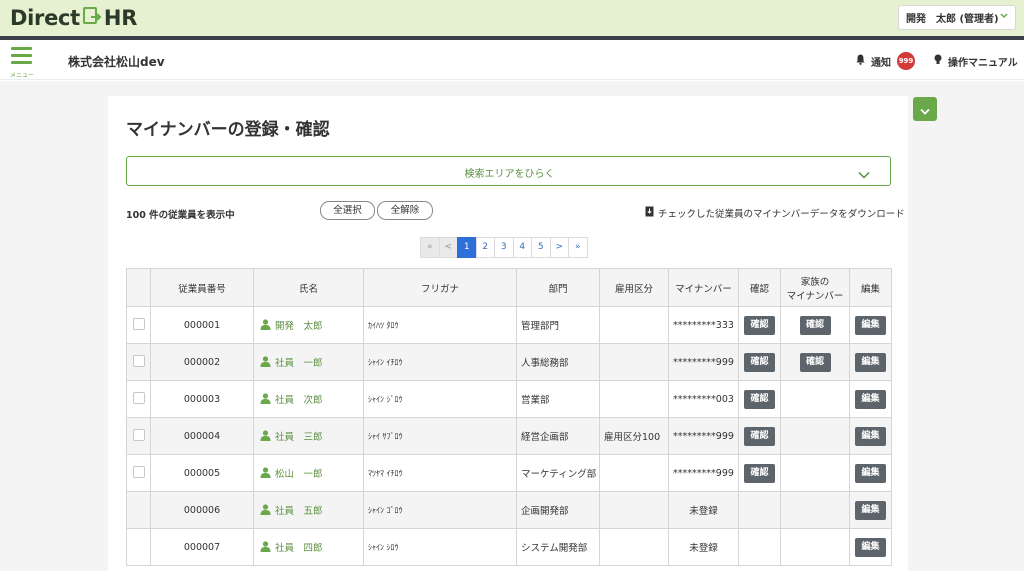  Describe the element at coordinates (512, 60) in the screenshot. I see `header-bar: メニュー 株式会社松山dev 通知 999 操作マニュアル` at that location.